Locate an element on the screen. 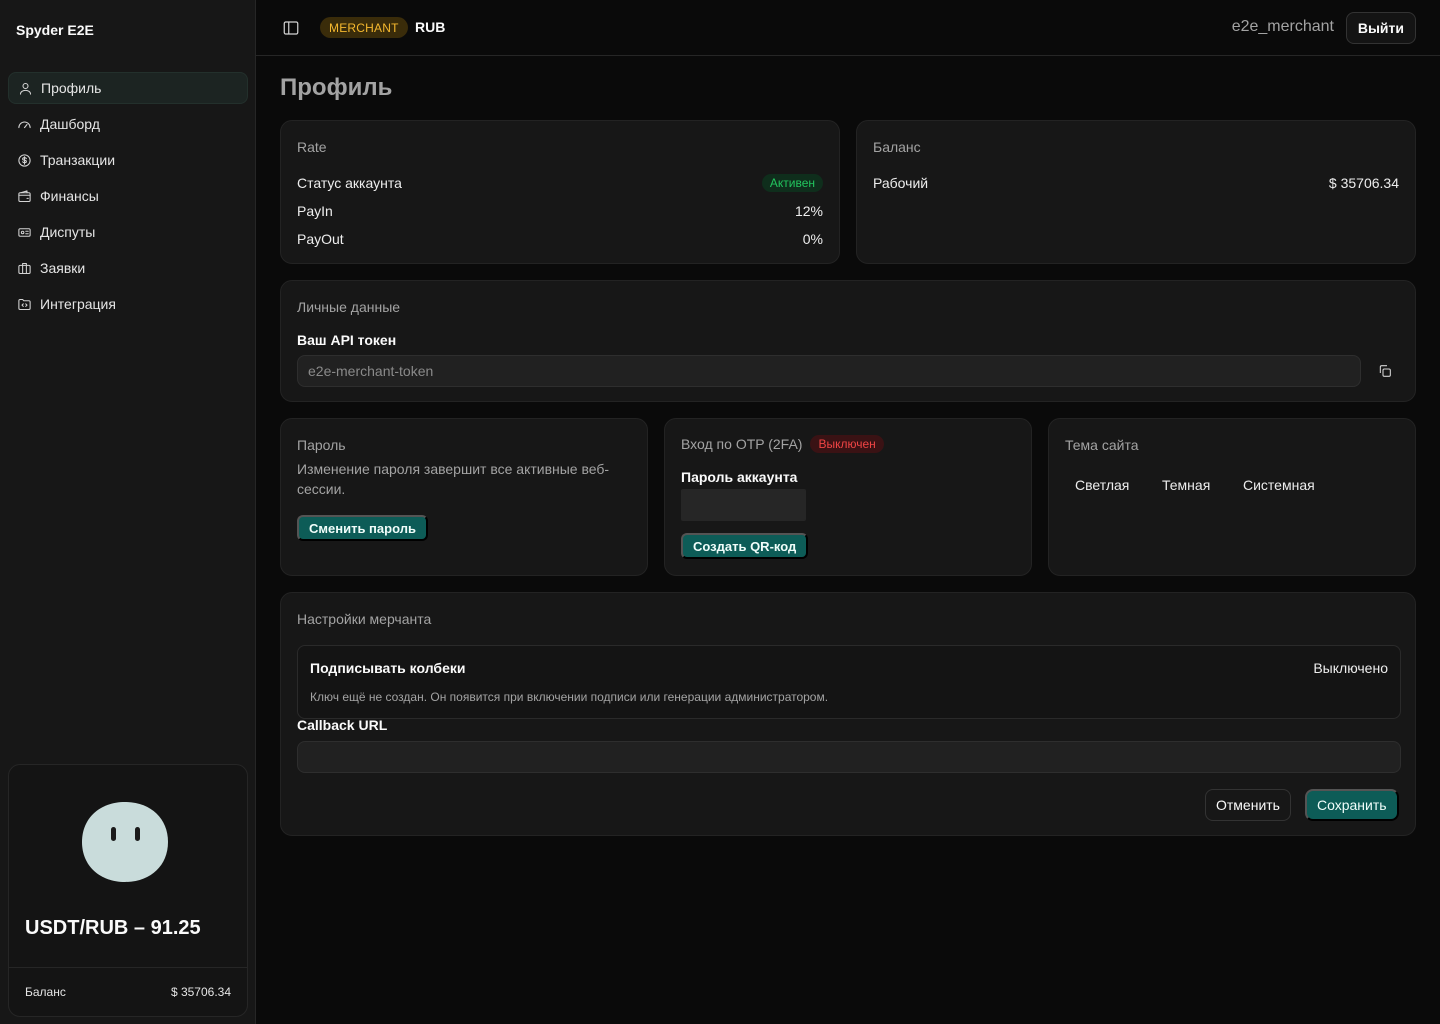 This screenshot has width=1440, height=1024. api-token-input is located at coordinates (829, 371).